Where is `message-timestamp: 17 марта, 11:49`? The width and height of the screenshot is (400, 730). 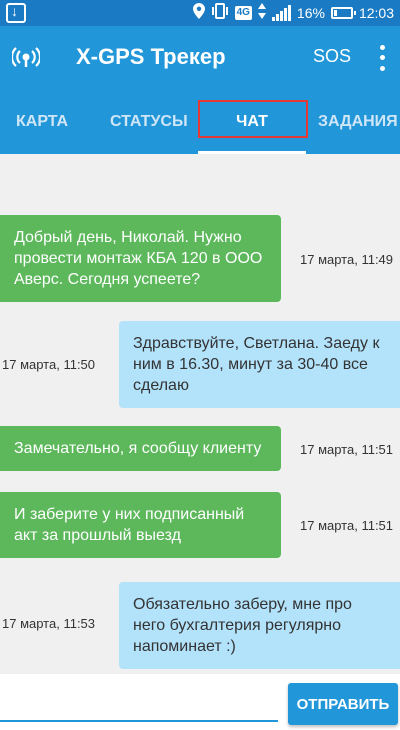 message-timestamp: 17 марта, 11:49 is located at coordinates (347, 259).